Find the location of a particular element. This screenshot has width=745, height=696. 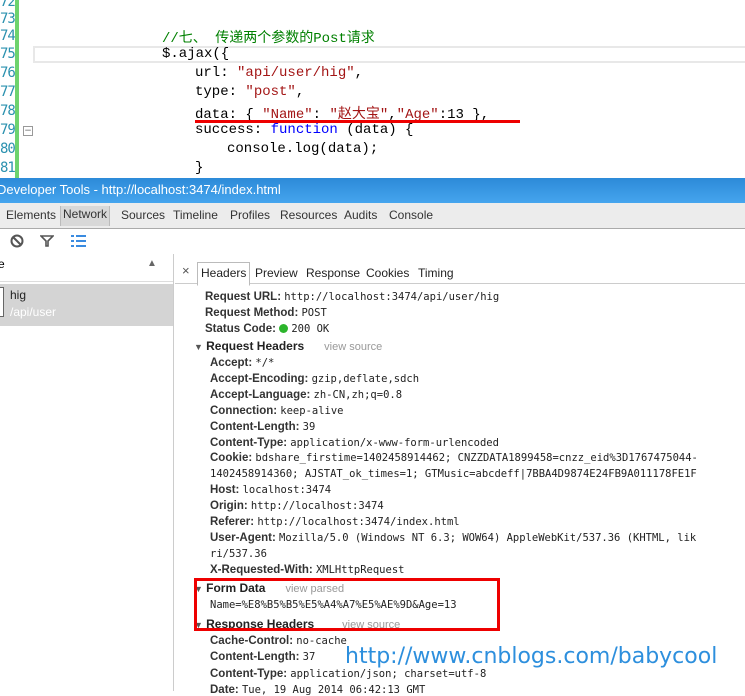

line-number: 77 is located at coordinates (8, 92).